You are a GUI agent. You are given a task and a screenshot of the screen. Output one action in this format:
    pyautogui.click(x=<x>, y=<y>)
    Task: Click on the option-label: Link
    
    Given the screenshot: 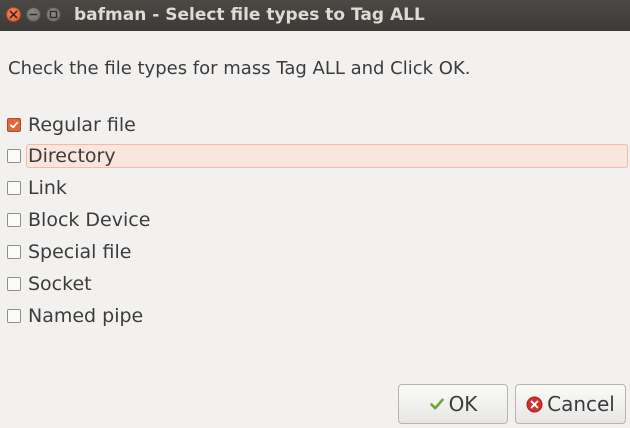 What is the action you would take?
    pyautogui.click(x=47, y=188)
    